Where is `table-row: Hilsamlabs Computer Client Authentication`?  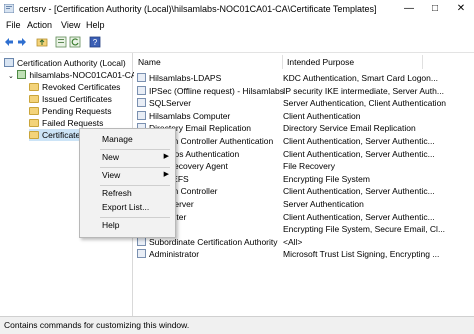 table-row: Hilsamlabs Computer Client Authentication is located at coordinates (304, 116).